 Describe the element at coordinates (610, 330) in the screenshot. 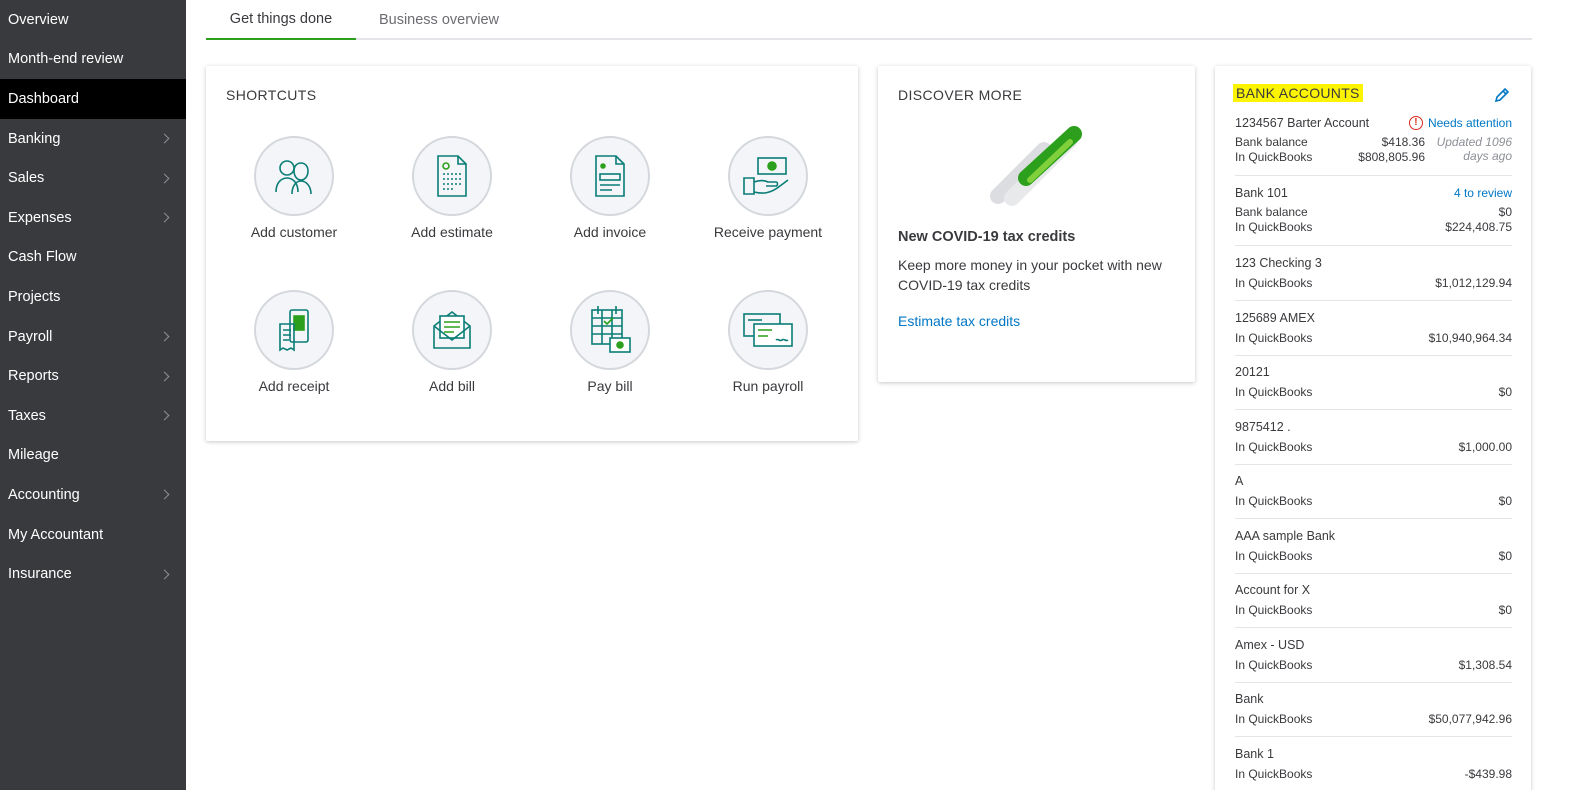

I see `pay-bill-icon` at that location.